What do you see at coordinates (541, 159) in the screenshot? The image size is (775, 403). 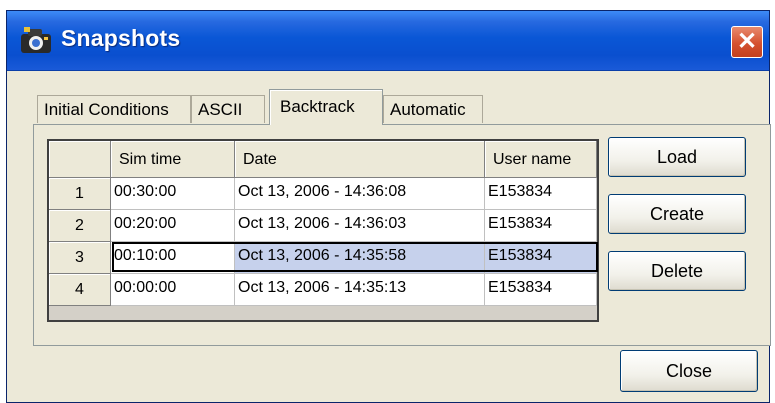 I see `column-header-user-name: User name` at bounding box center [541, 159].